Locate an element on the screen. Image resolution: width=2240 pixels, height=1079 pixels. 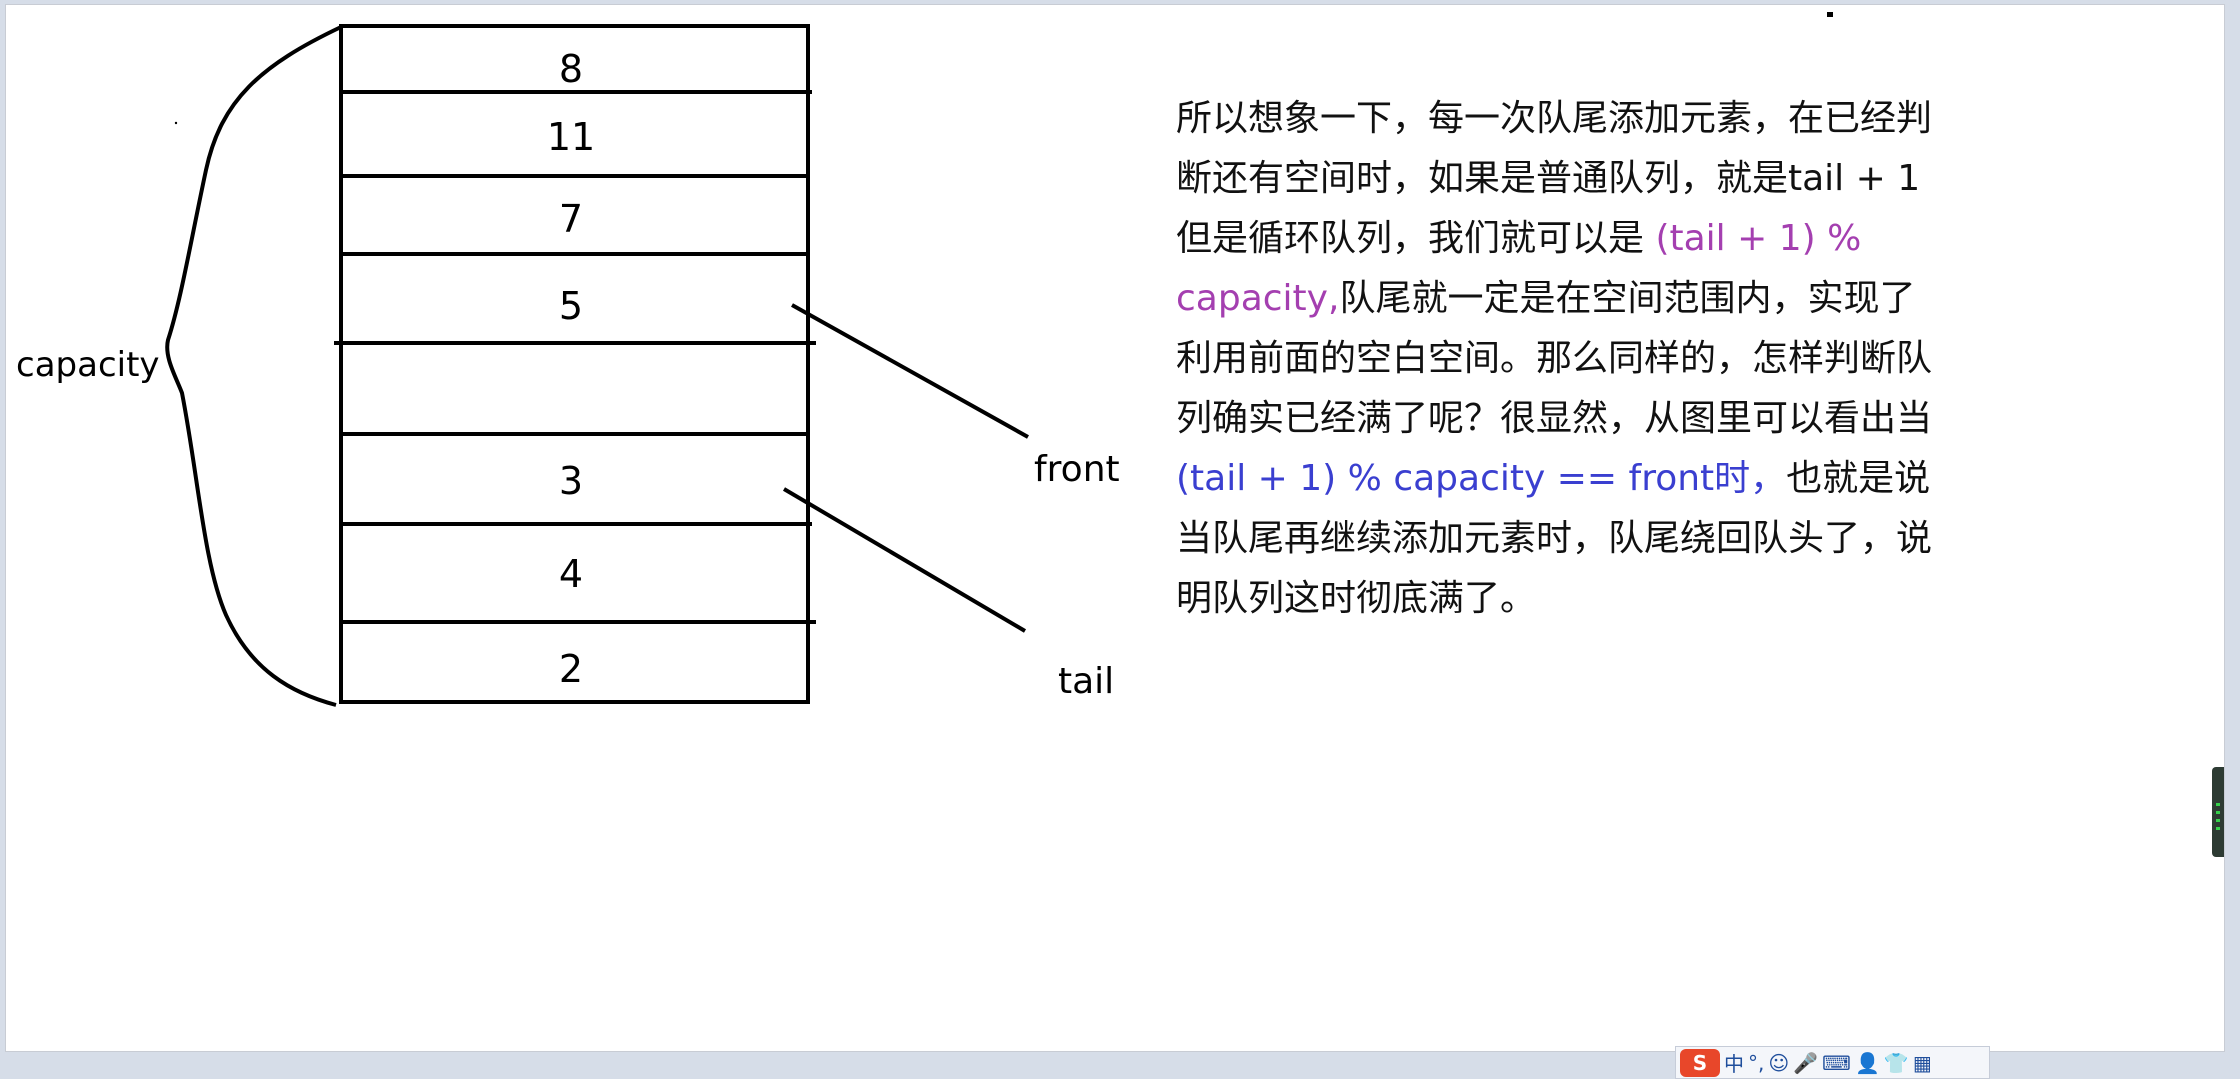
capacity-brace is located at coordinates (253, 366).